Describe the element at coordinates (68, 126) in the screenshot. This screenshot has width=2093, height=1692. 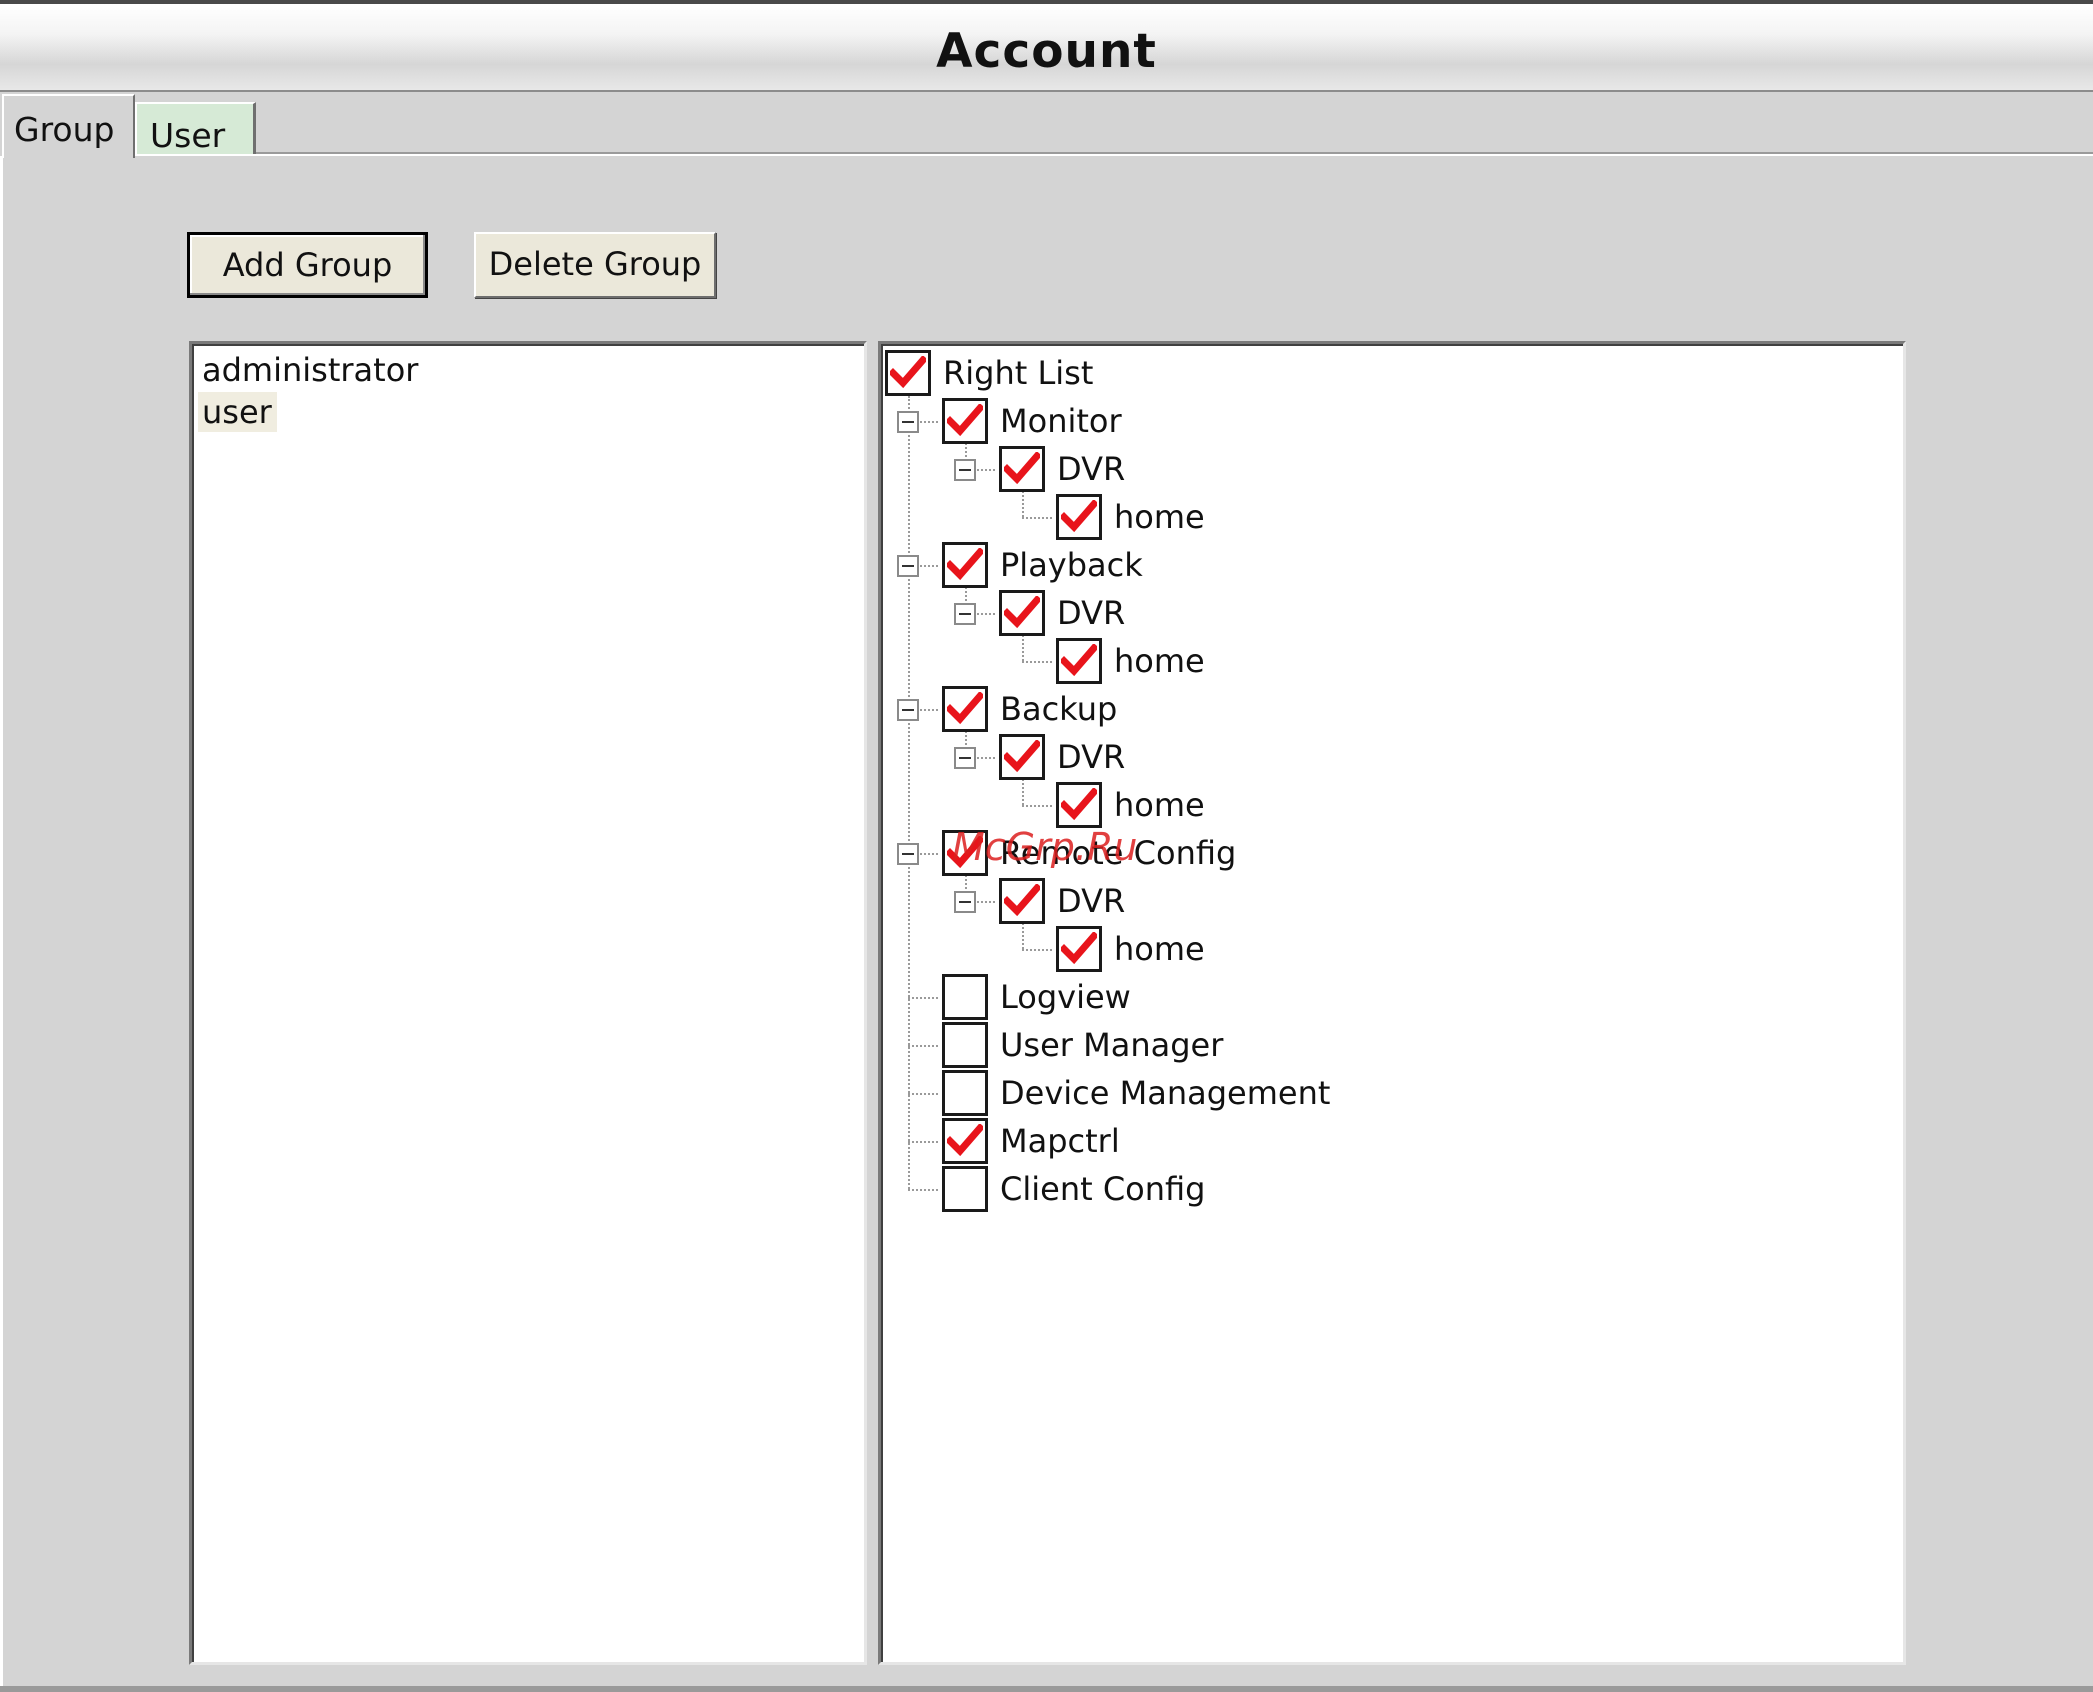
I see `tab-group: Group` at that location.